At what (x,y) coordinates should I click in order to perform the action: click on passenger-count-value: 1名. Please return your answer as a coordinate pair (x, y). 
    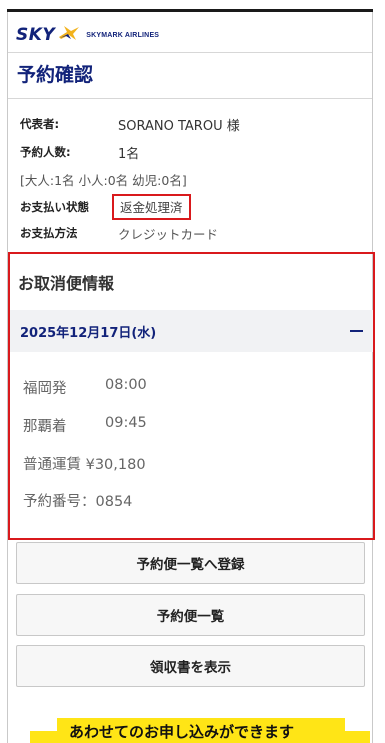
    Looking at the image, I should click on (129, 154).